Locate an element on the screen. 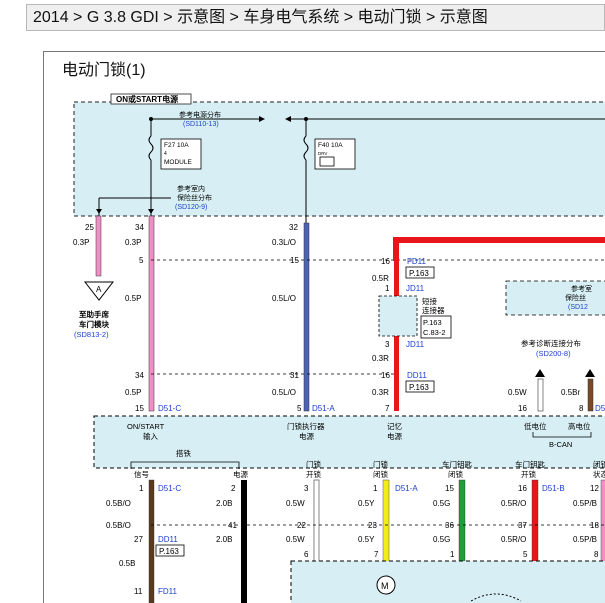  svg-text: 4 is located at coordinates (165, 154).